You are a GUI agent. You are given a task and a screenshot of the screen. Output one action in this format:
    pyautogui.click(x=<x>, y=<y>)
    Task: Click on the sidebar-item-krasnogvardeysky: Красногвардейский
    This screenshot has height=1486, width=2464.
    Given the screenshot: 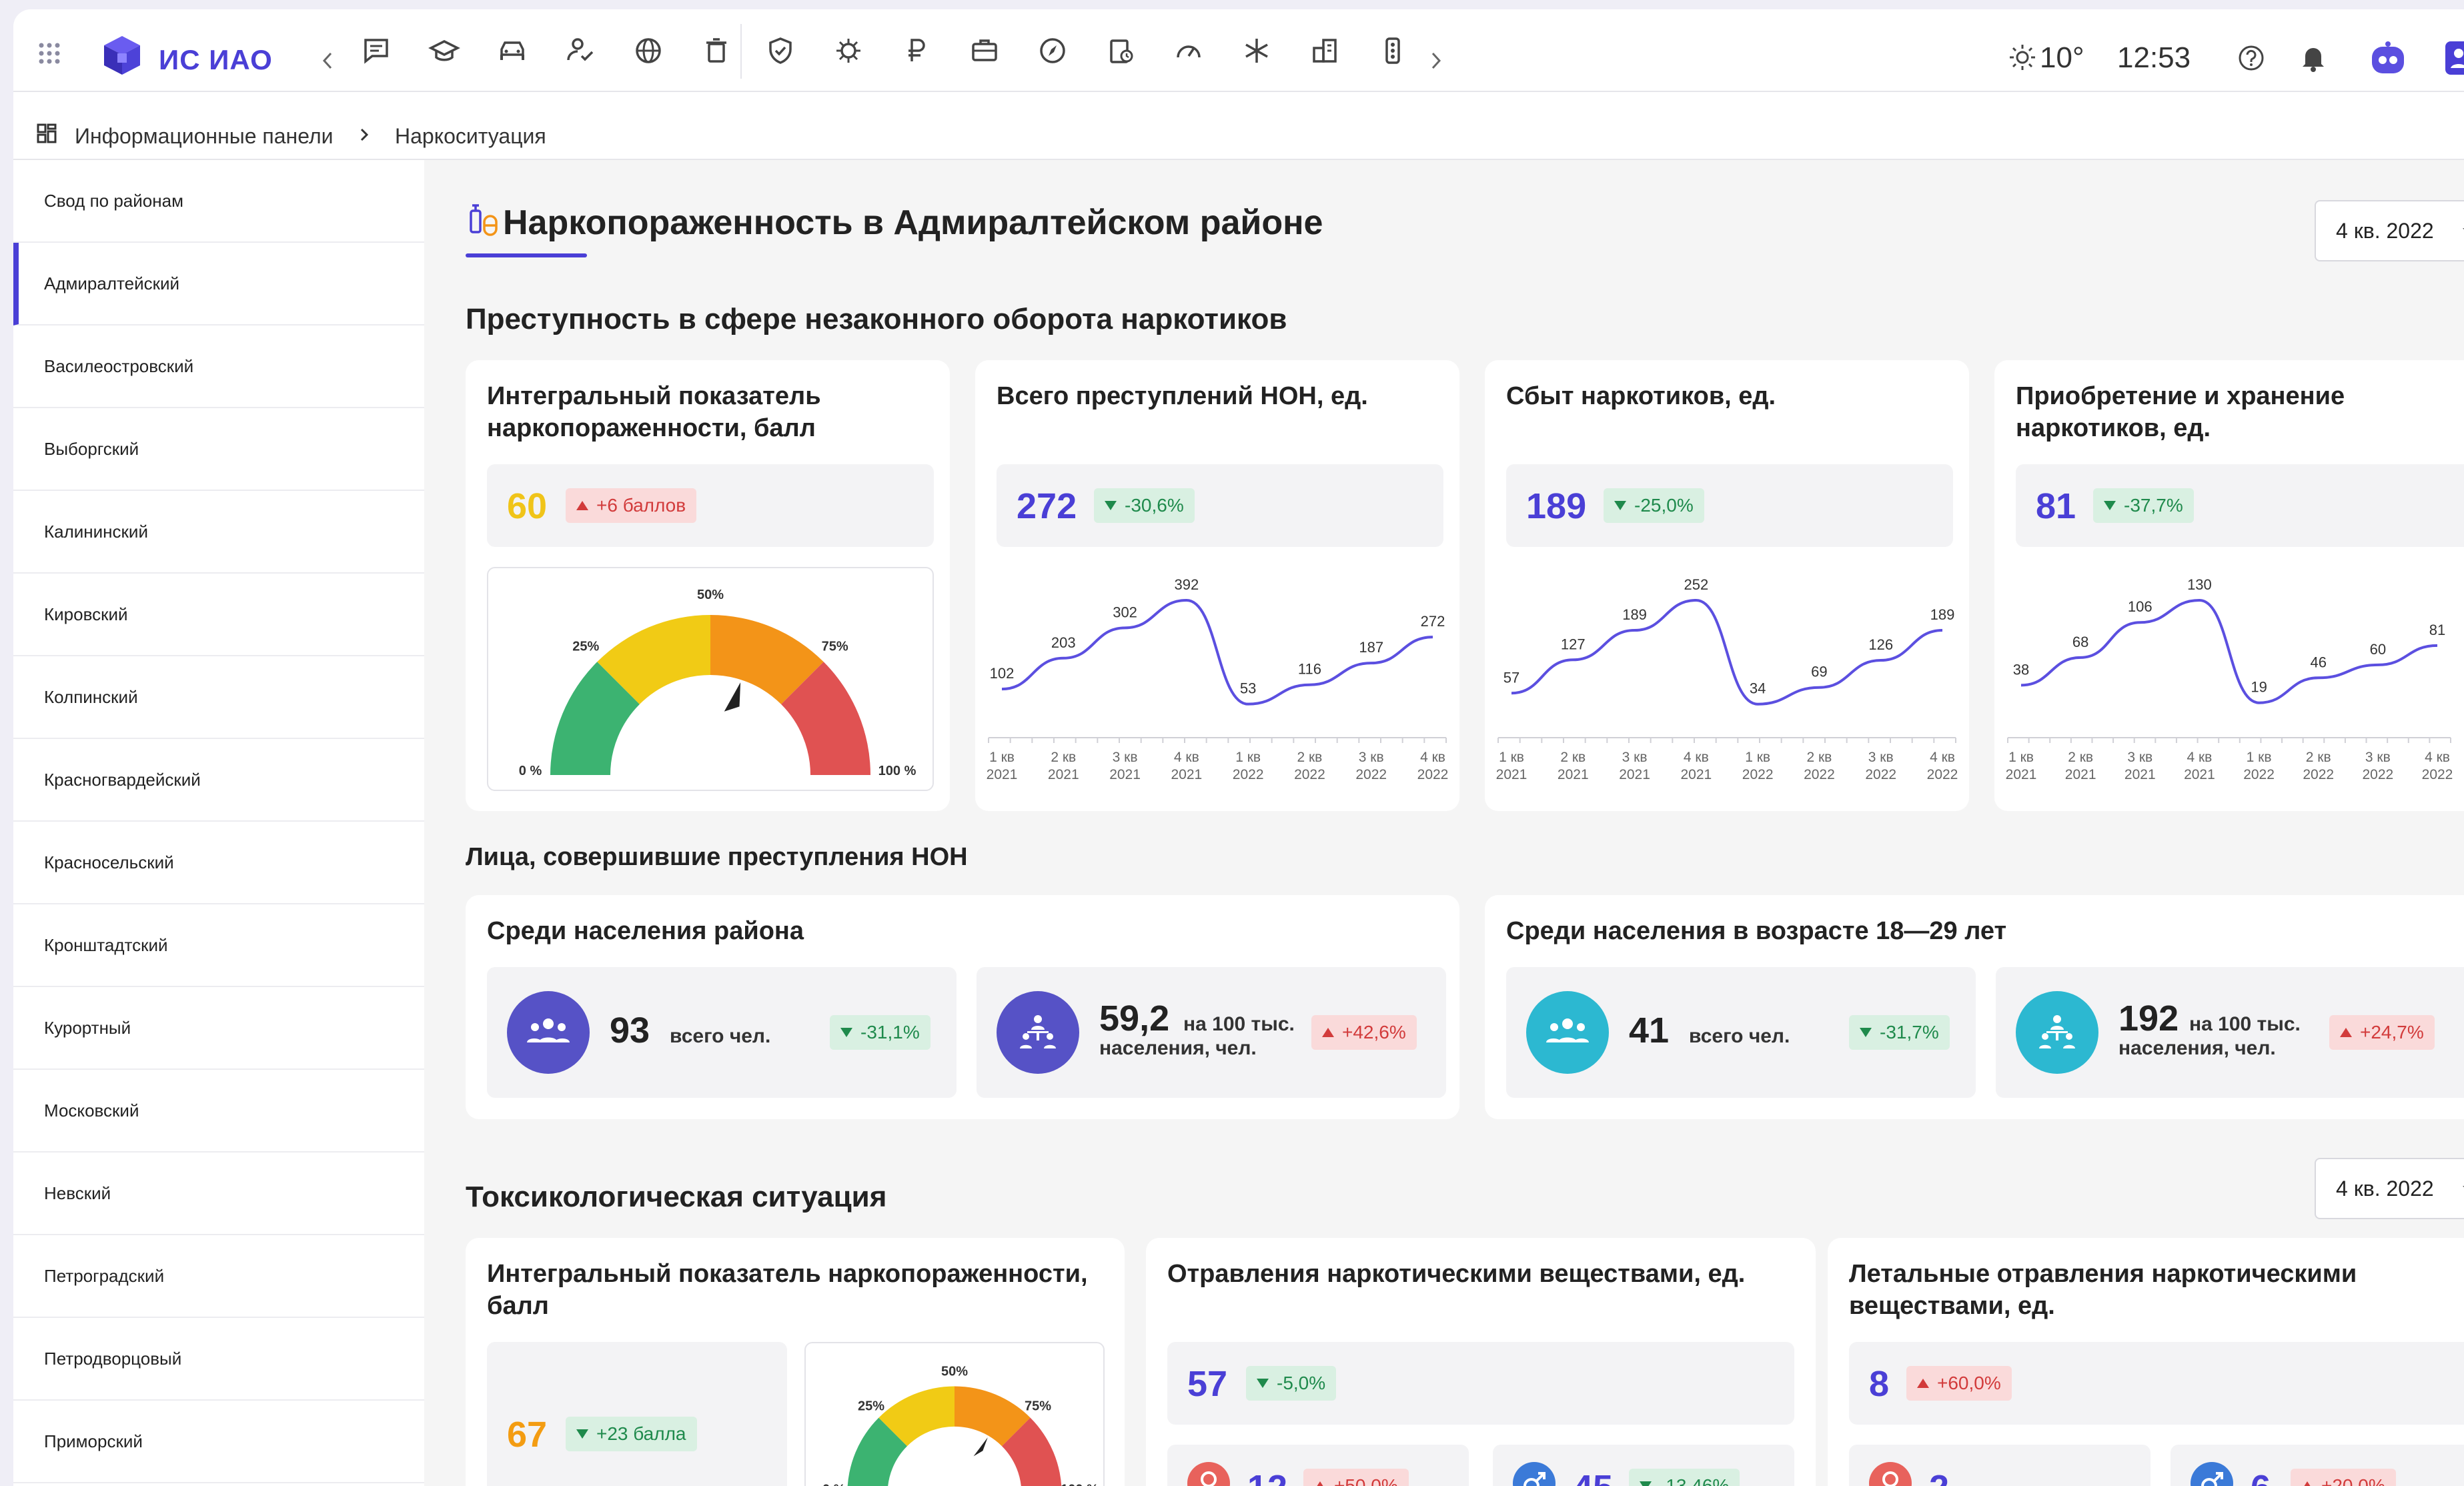 What is the action you would take?
    pyautogui.click(x=219, y=780)
    